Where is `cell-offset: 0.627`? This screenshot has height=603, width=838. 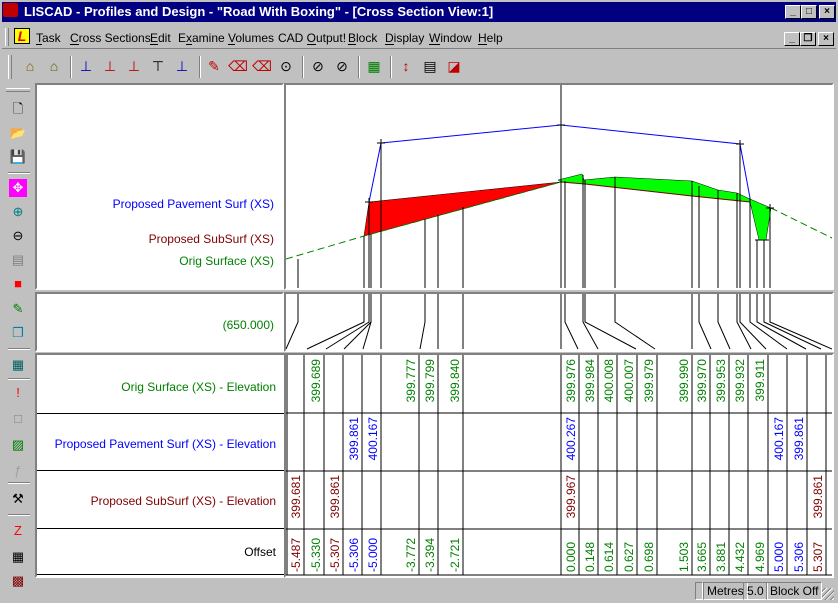 cell-offset: 0.627 is located at coordinates (629, 557).